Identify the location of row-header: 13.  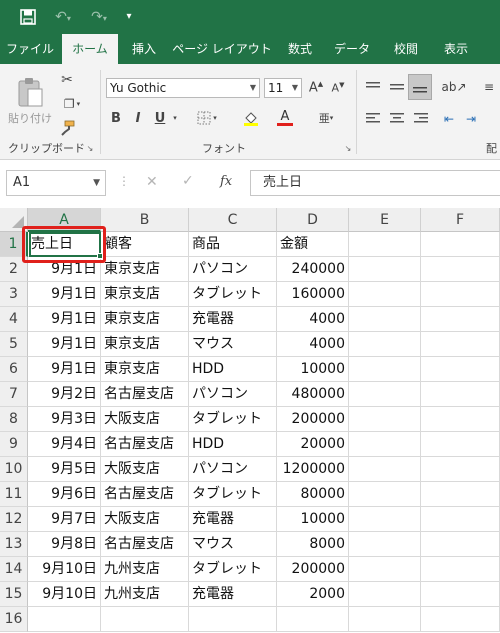
(14, 544).